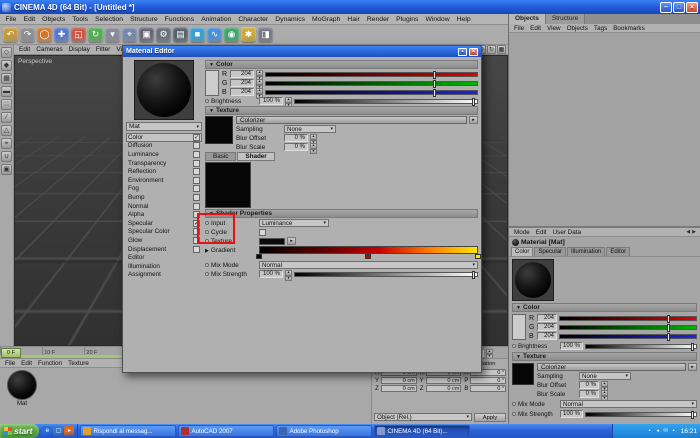  Describe the element at coordinates (572, 346) in the screenshot. I see `attr-brightness-field: 100 %` at that location.